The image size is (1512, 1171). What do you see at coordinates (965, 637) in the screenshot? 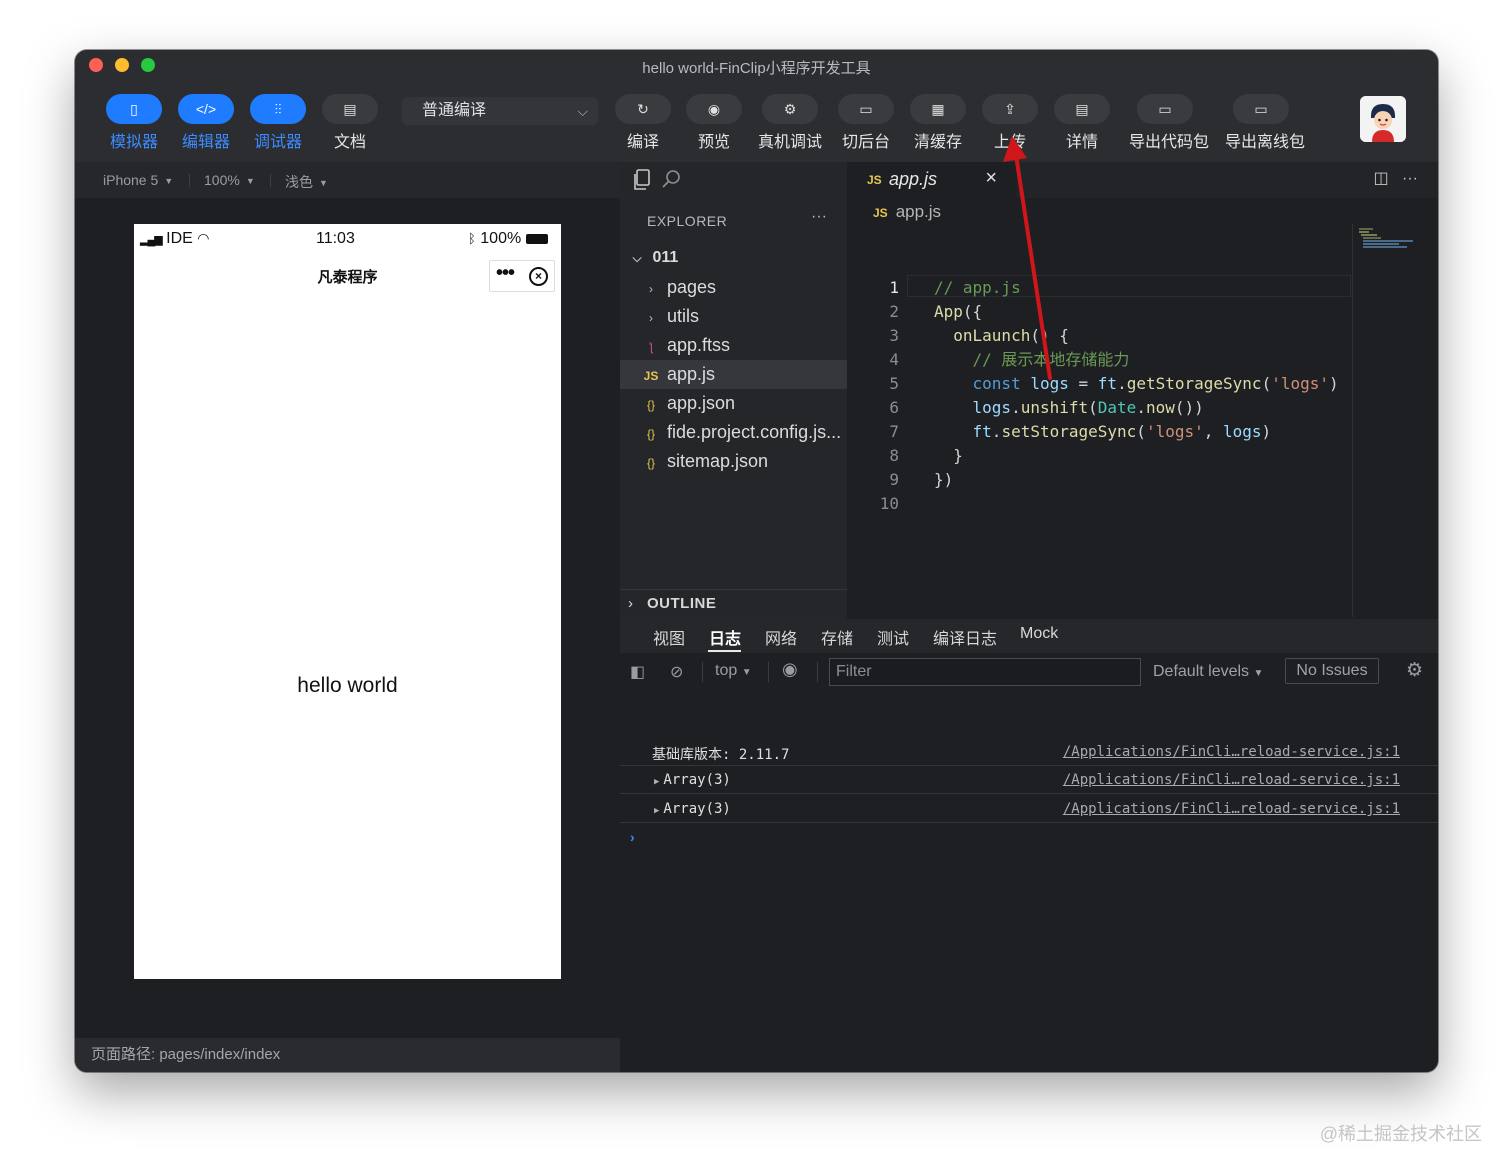
I see `tab-compile-log: 编译日志` at bounding box center [965, 637].